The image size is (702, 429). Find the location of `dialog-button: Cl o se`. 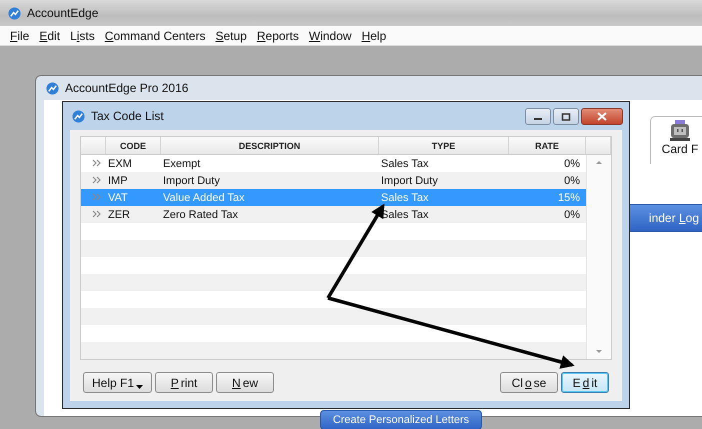

dialog-button: Cl o se is located at coordinates (529, 382).